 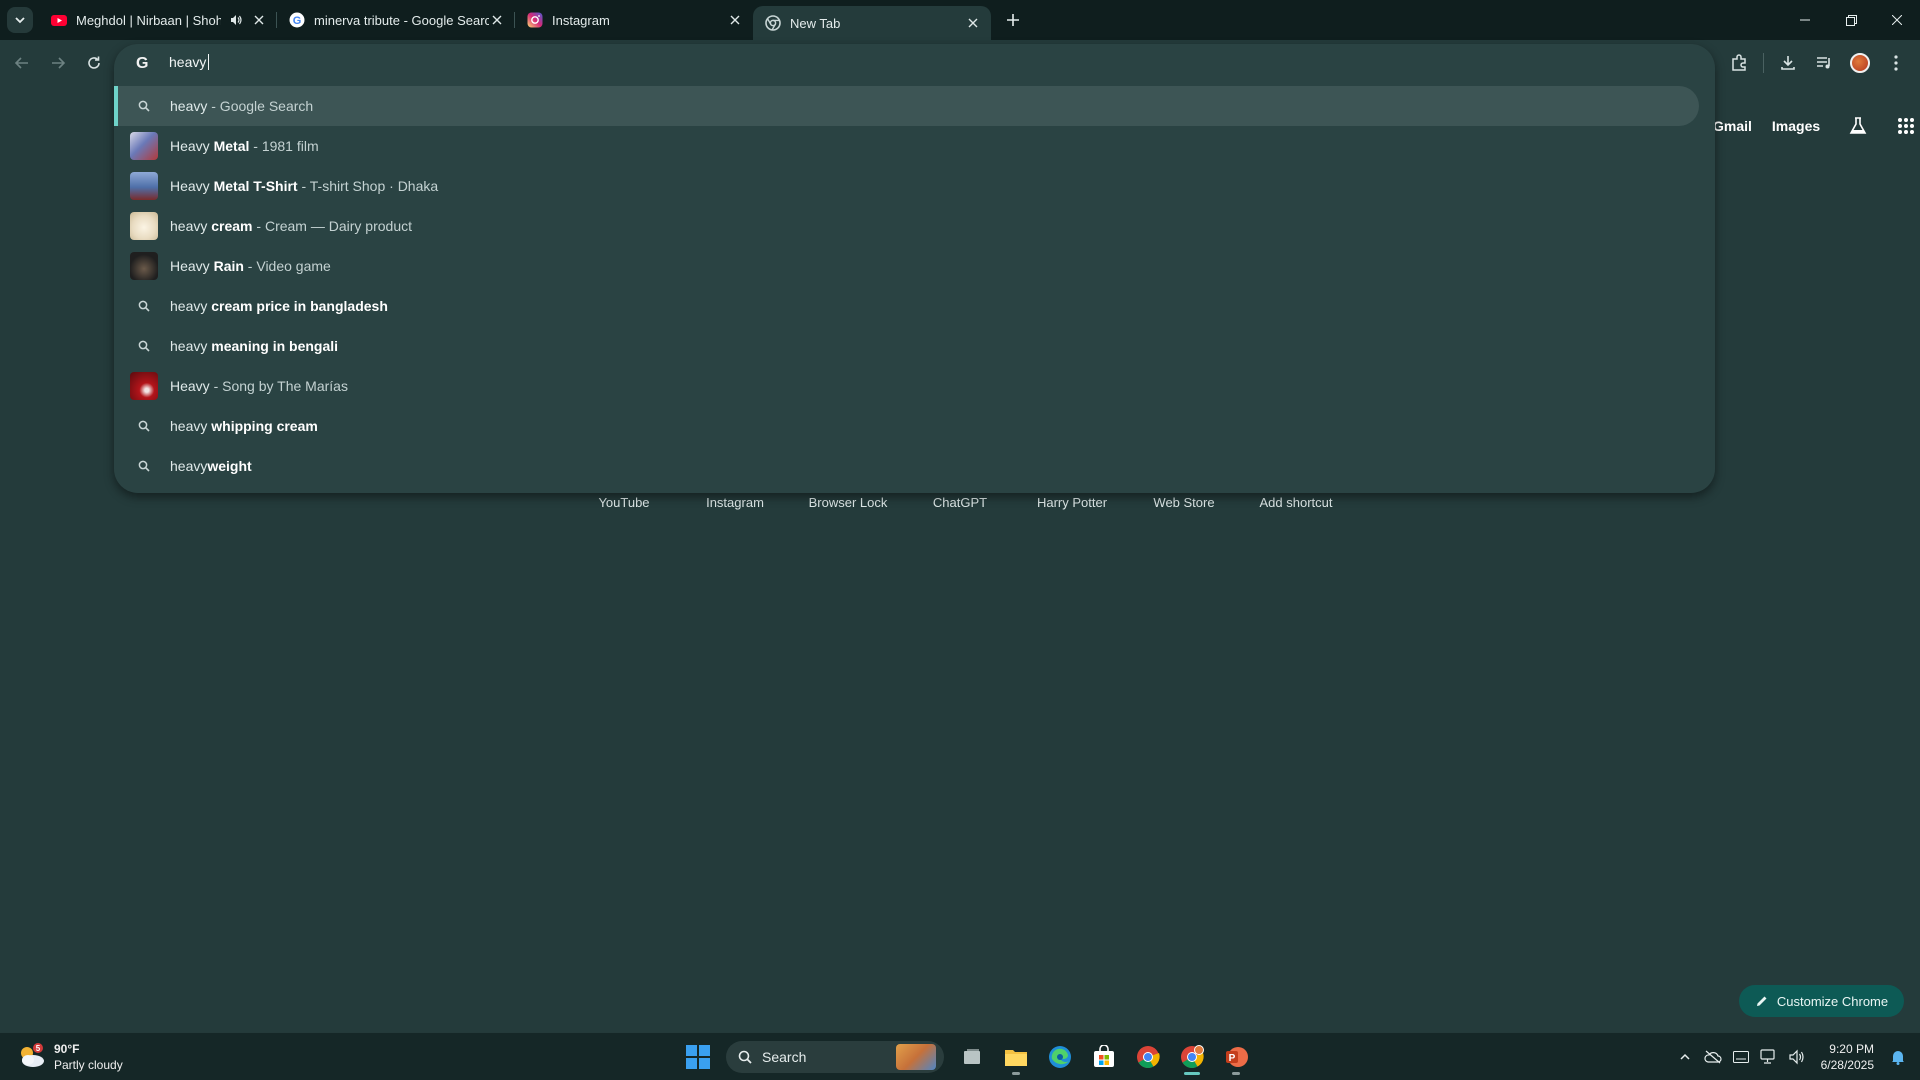 I want to click on suggestion-item: heavy - Google Search, so click(x=906, y=106).